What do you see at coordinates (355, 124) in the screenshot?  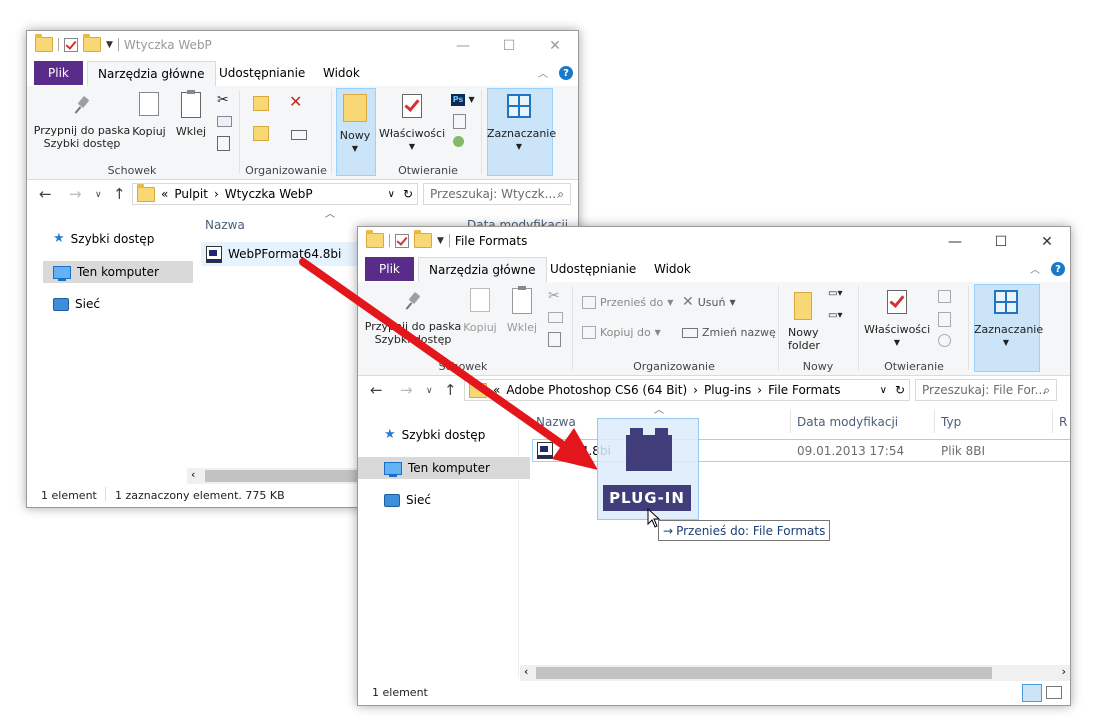 I see `new-button: Nowy ▼` at bounding box center [355, 124].